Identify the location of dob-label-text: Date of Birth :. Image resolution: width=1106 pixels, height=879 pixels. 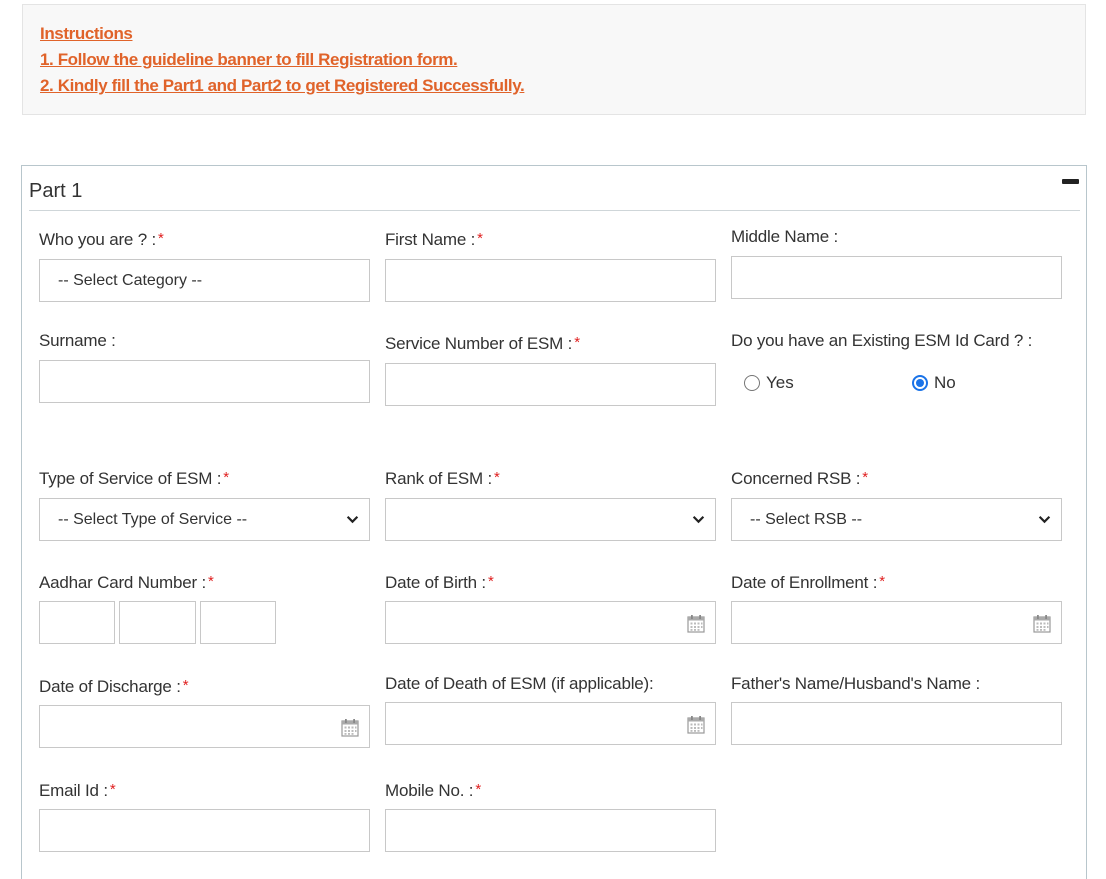
(435, 582).